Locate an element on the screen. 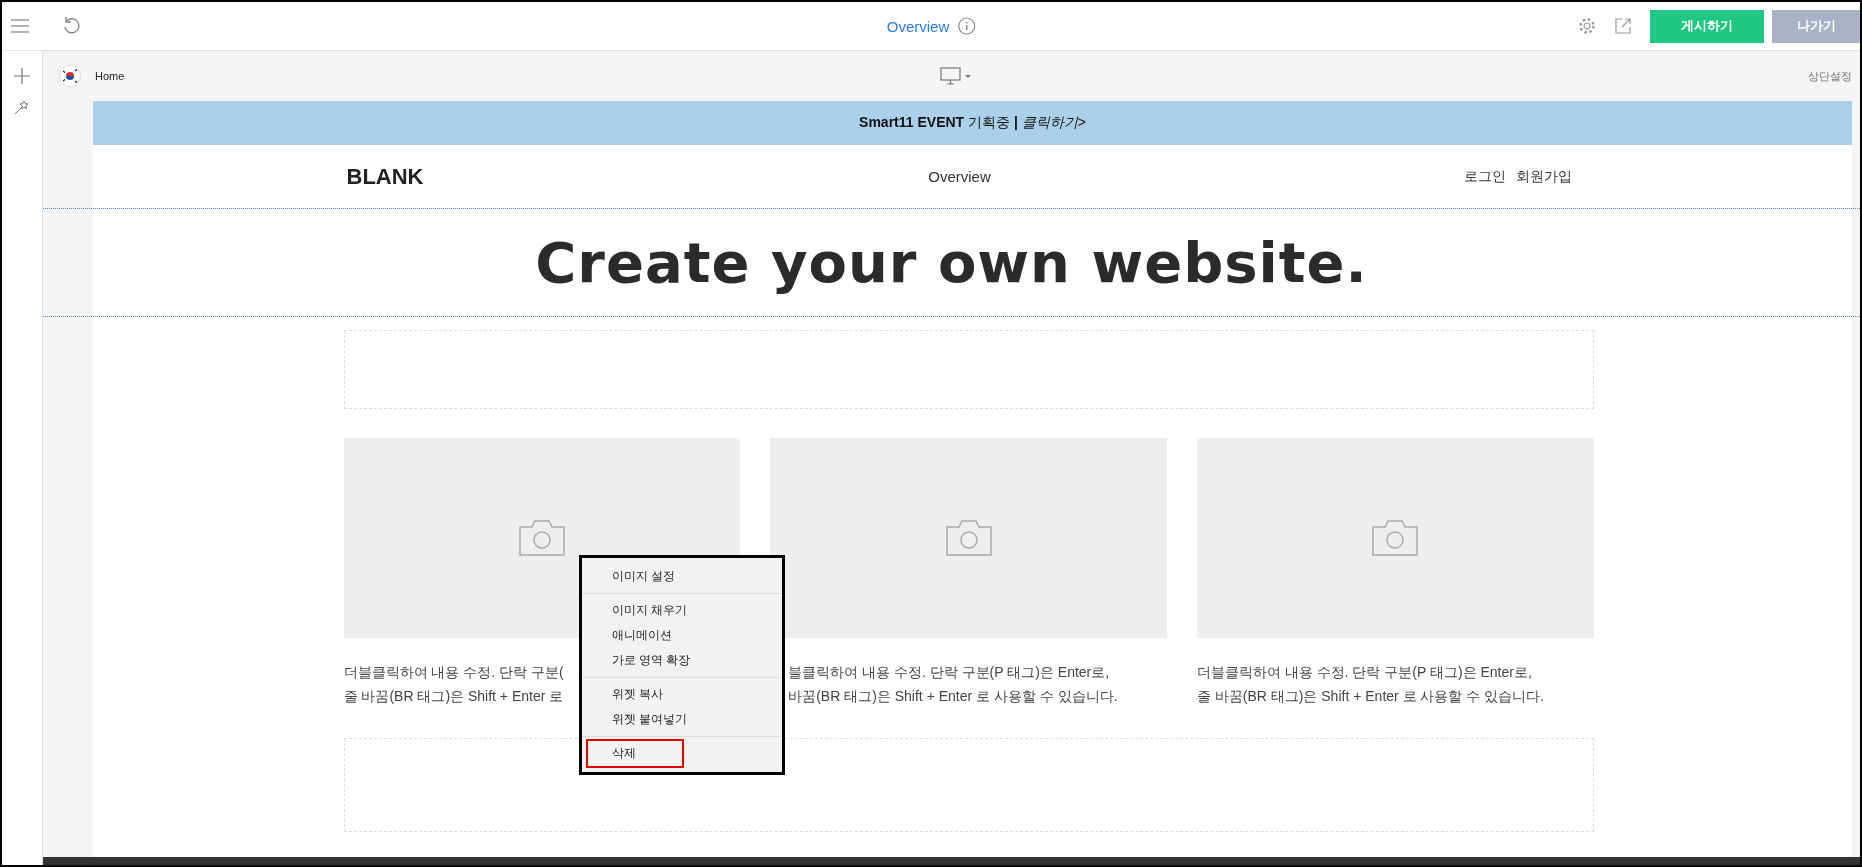 Image resolution: width=1862 pixels, height=867 pixels. header-settings-link: 상단설정 is located at coordinates (1752, 76).